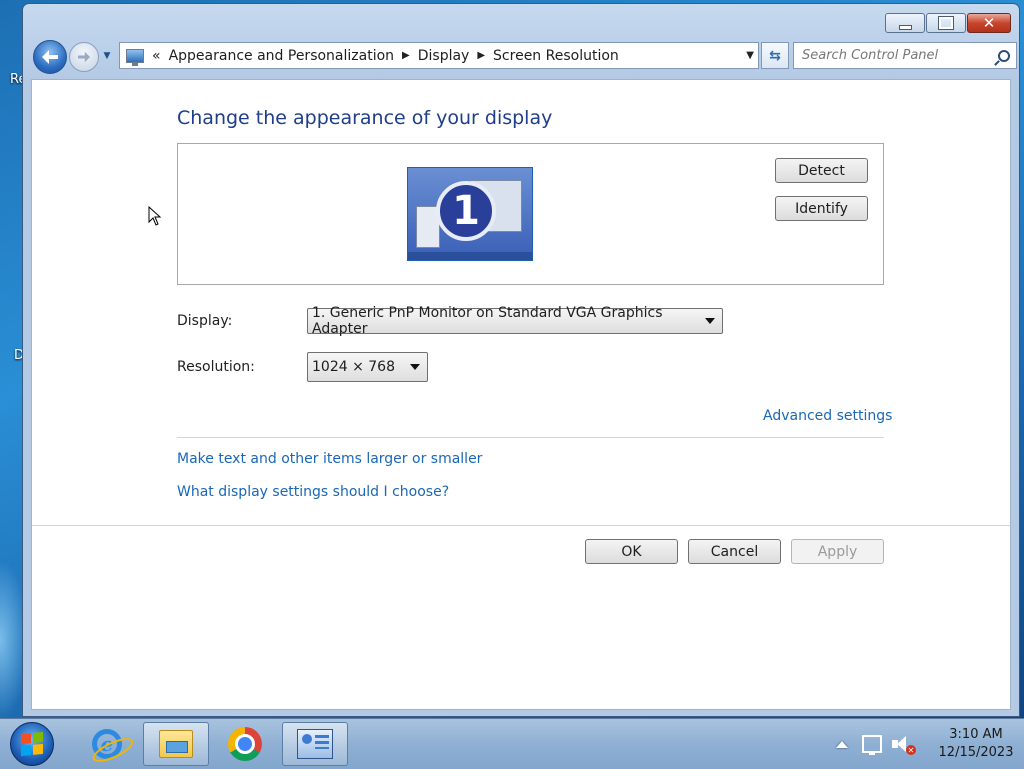 The width and height of the screenshot is (1024, 769). I want to click on cancel-button: Cancel, so click(734, 551).